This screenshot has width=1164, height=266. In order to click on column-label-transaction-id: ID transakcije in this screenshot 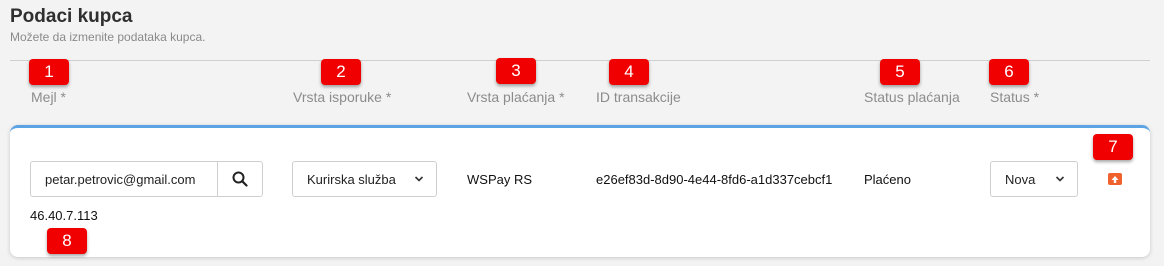, I will do `click(638, 97)`.